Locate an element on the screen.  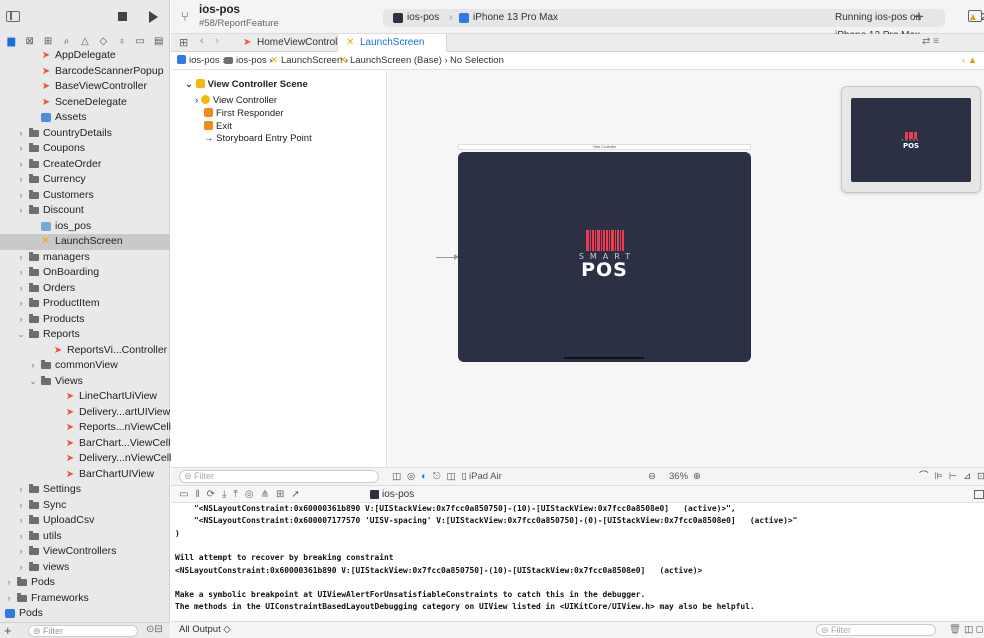
sidebar-item-productitem: › ProductItem is located at coordinates (85, 304).